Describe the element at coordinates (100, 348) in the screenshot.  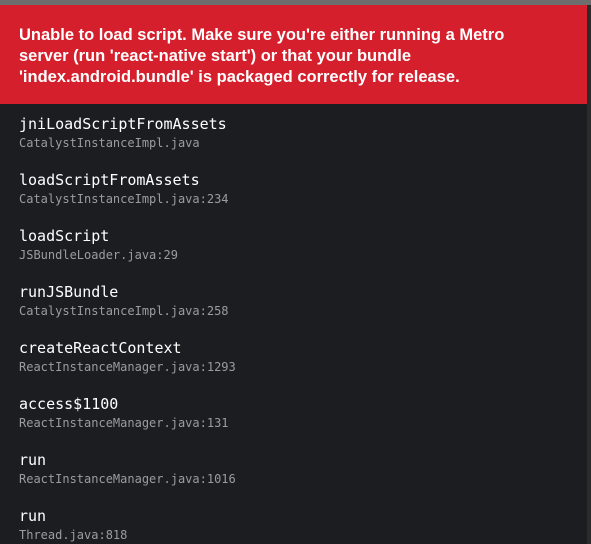
I see `frame-method: createReactContext` at that location.